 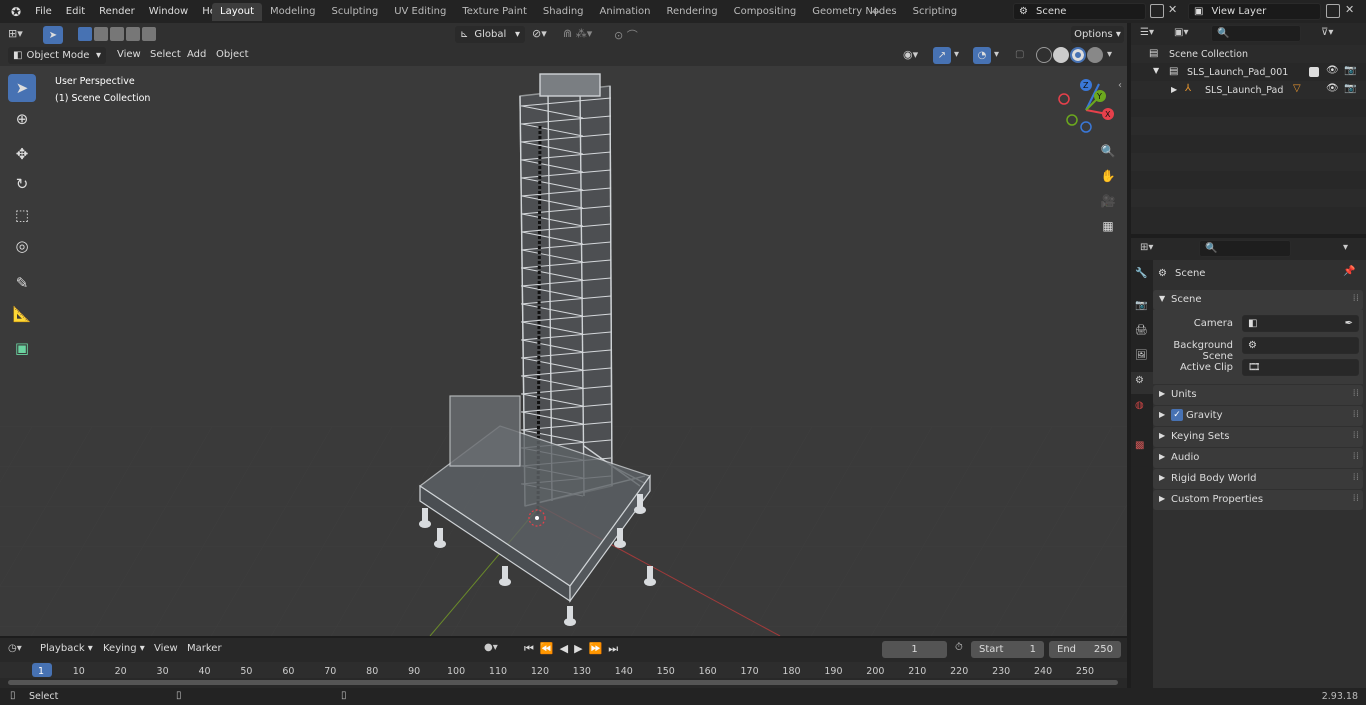 I want to click on menu-object: Object, so click(x=232, y=54).